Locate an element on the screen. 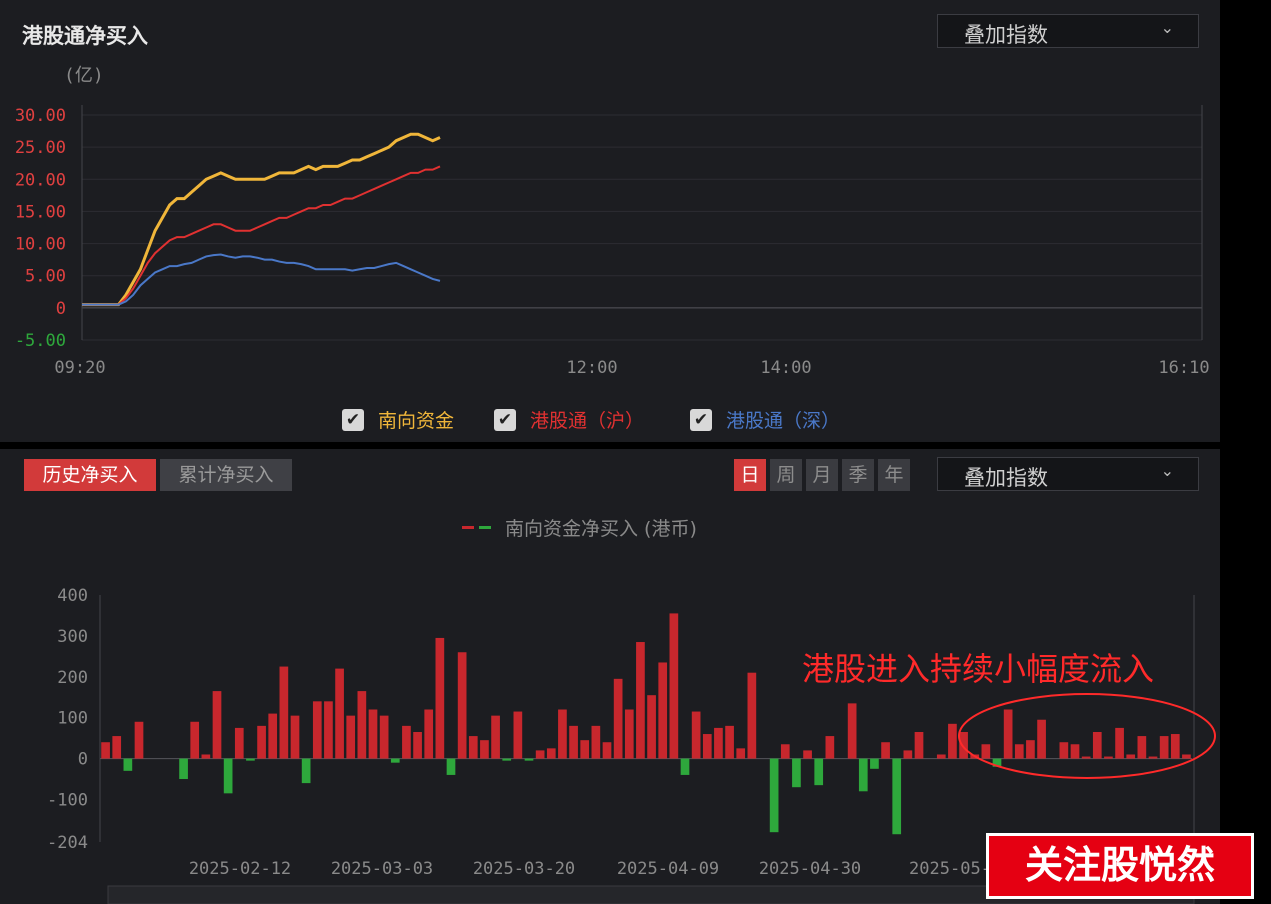  bar-legend: 南向资金净买入 (港币) is located at coordinates (579, 527).